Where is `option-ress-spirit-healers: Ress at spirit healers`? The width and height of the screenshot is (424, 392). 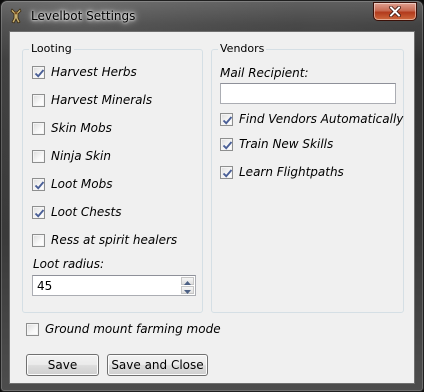 option-ress-spirit-healers: Ress at spirit healers is located at coordinates (104, 240).